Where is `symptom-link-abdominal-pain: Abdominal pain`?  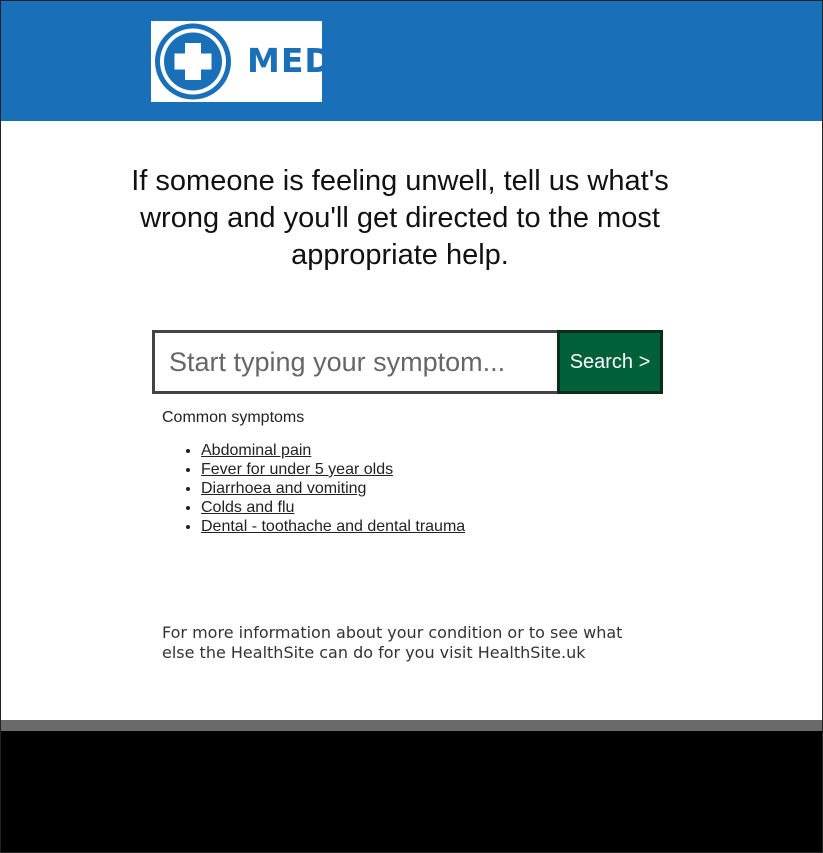
symptom-link-abdominal-pain: Abdominal pain is located at coordinates (256, 450).